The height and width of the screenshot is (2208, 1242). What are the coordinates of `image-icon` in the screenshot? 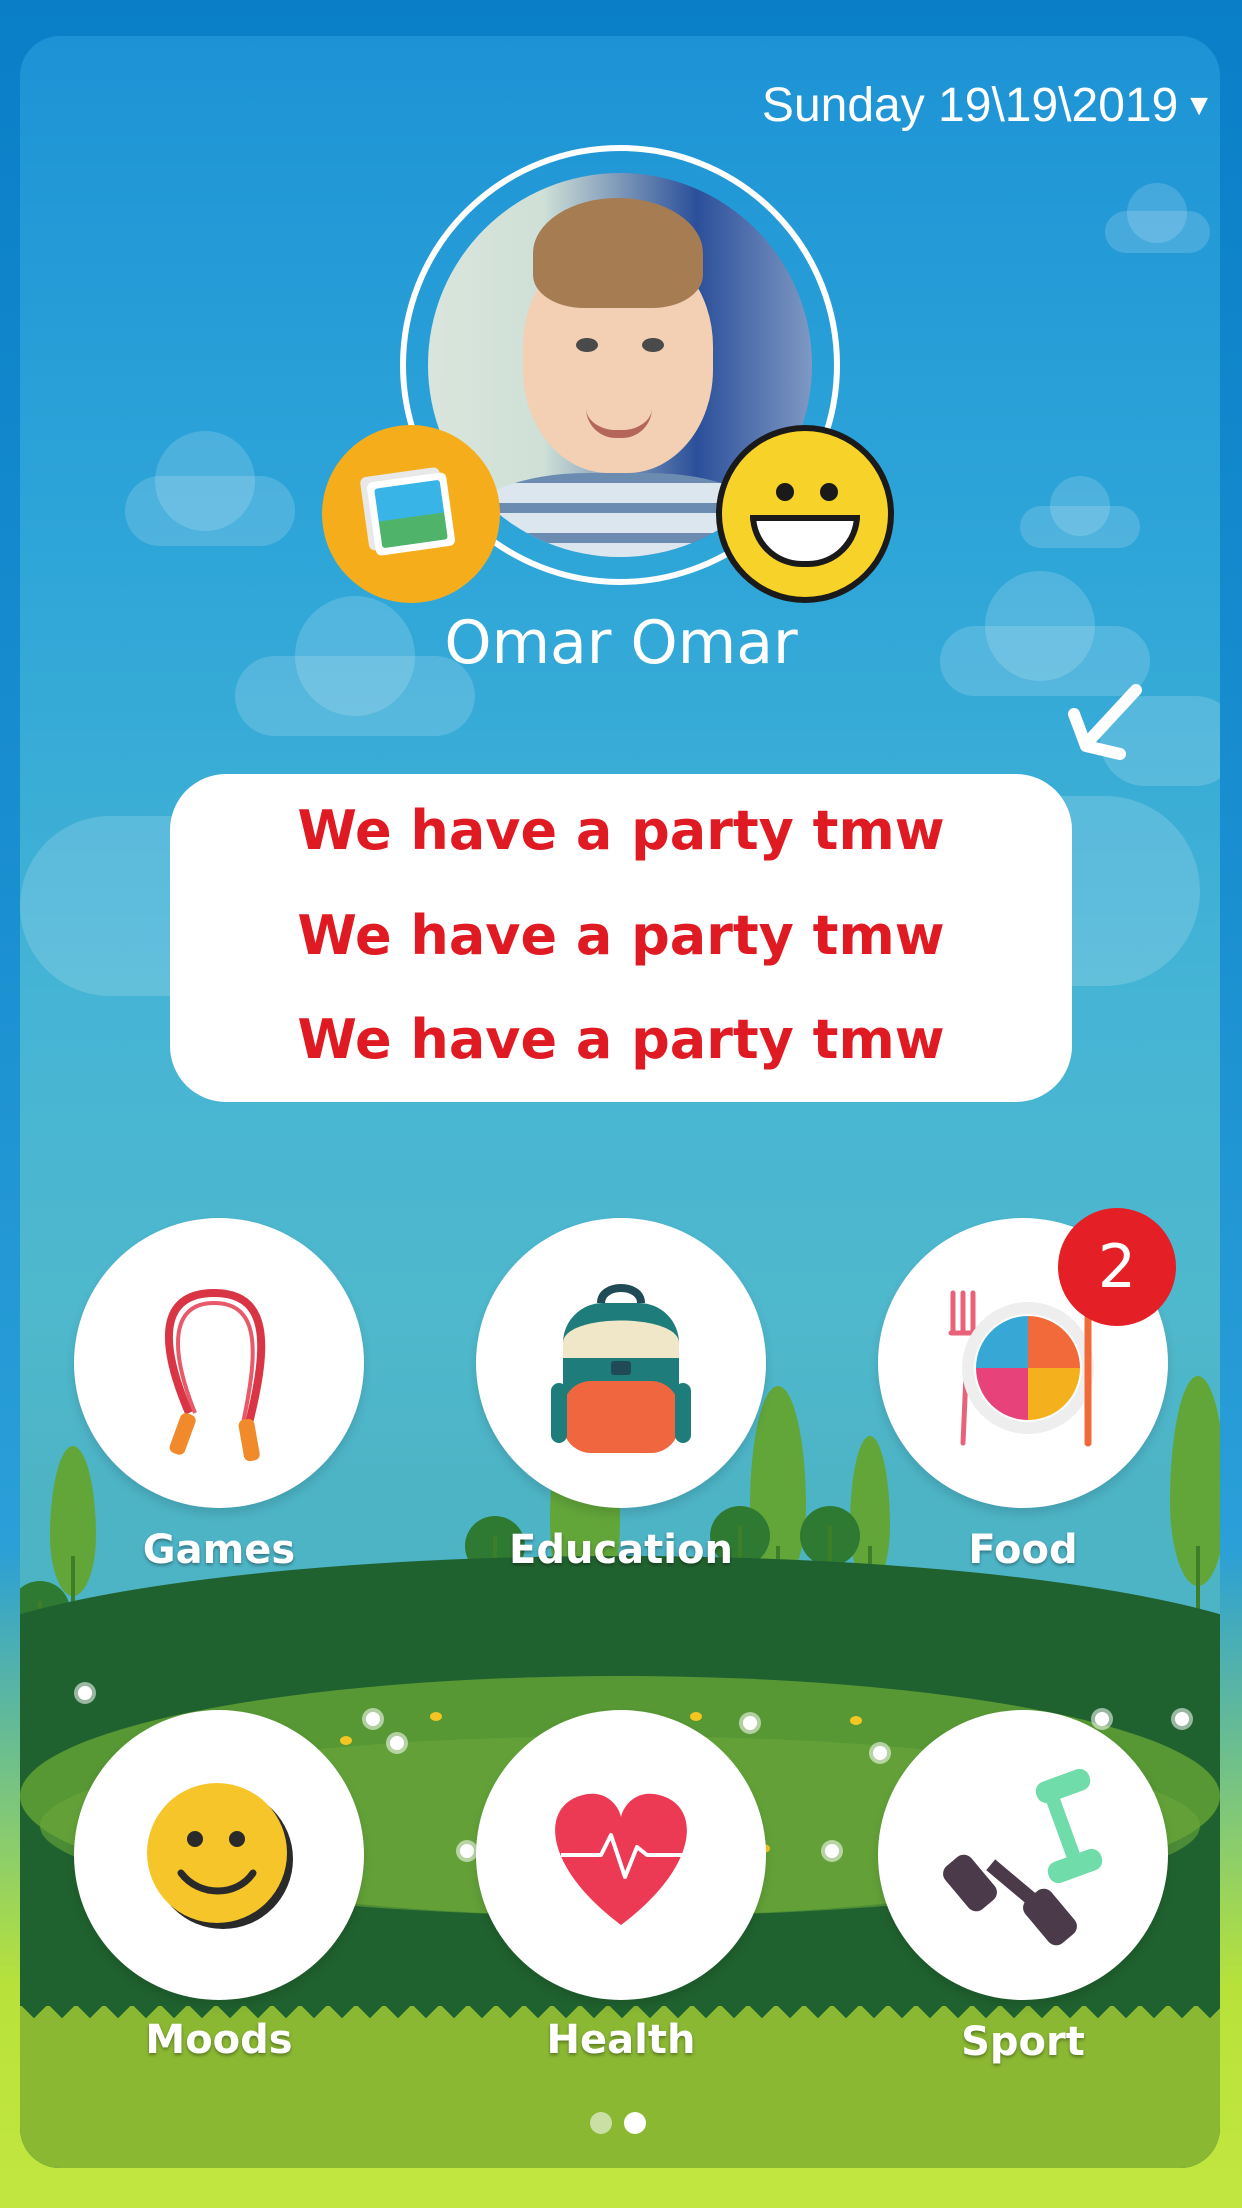 It's located at (411, 514).